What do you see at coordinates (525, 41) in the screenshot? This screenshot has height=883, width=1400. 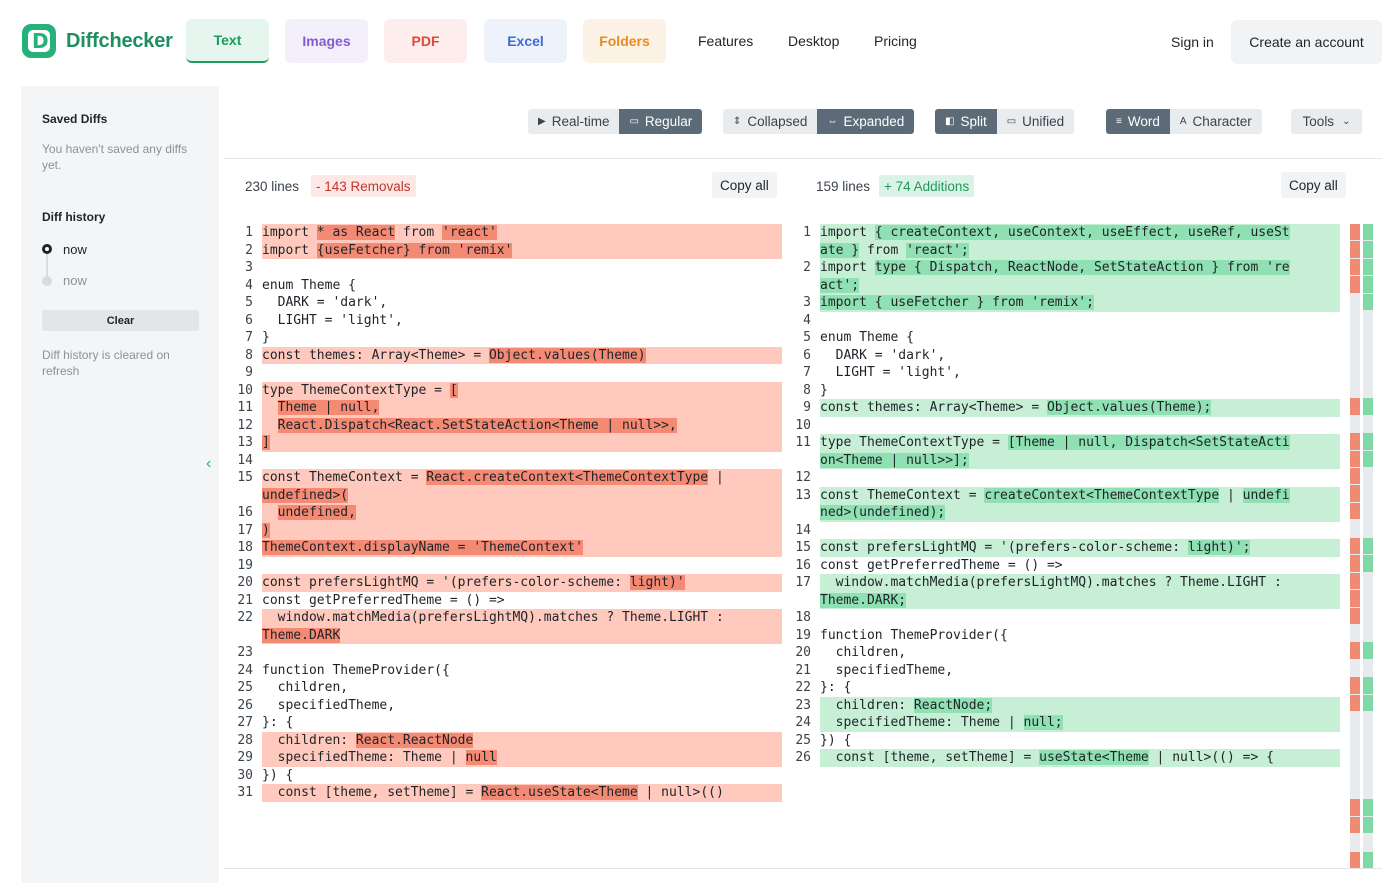 I see `nav-tab-excel: Excel` at bounding box center [525, 41].